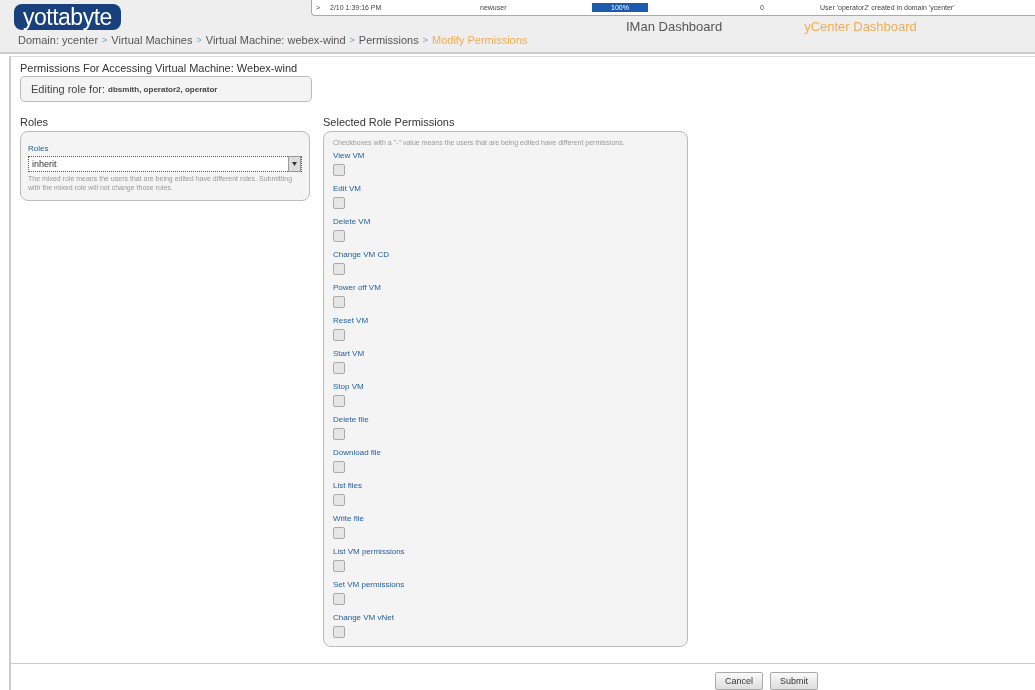  What do you see at coordinates (39, 148) in the screenshot?
I see `field-label: Roles` at bounding box center [39, 148].